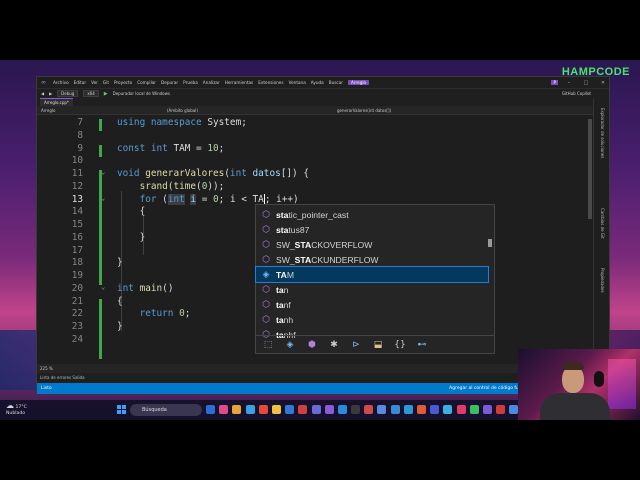  What do you see at coordinates (576, 93) in the screenshot?
I see `copilot-button: GitHub Copilot` at bounding box center [576, 93].